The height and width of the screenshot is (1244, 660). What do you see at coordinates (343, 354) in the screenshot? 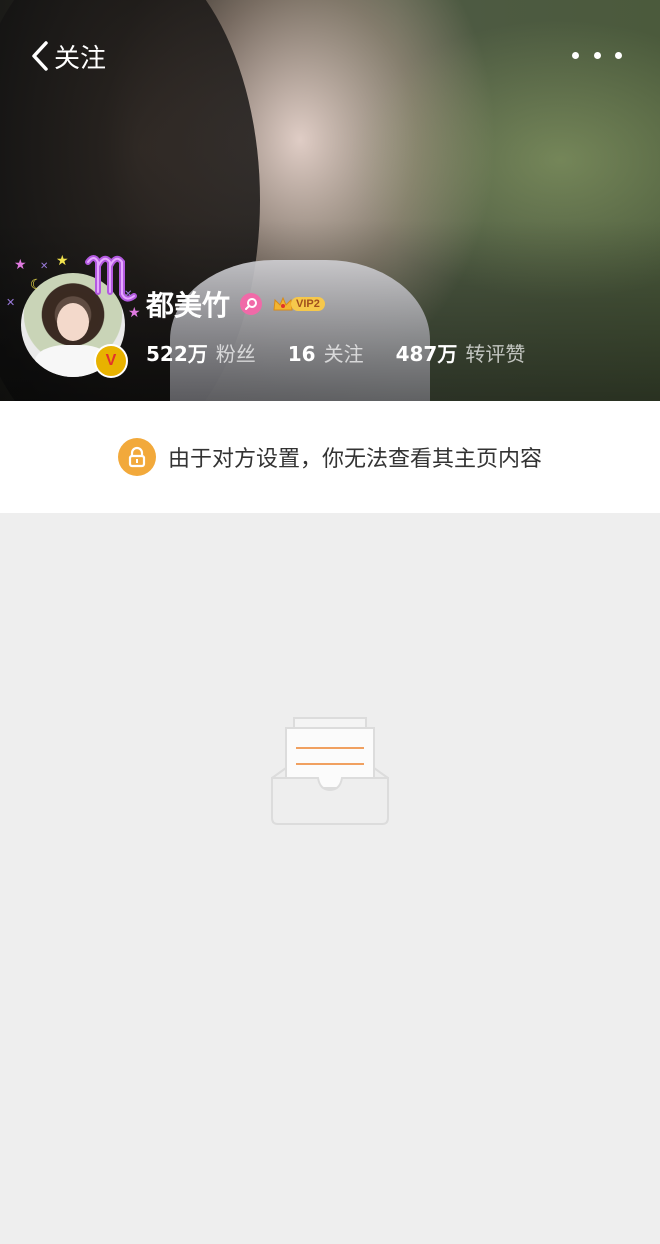
I see `stat-label: 关注` at bounding box center [343, 354].